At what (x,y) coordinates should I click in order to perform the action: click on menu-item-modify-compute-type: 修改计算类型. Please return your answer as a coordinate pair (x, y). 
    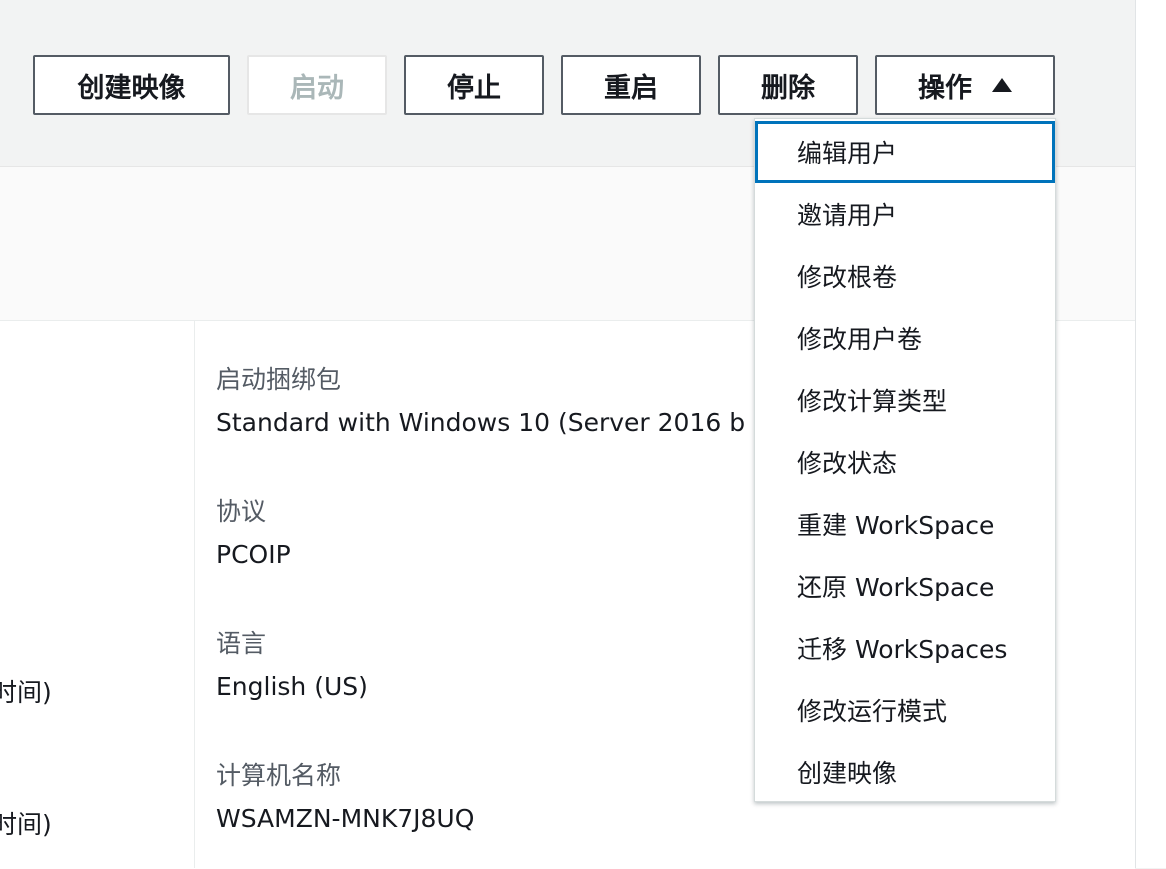
    Looking at the image, I should click on (905, 400).